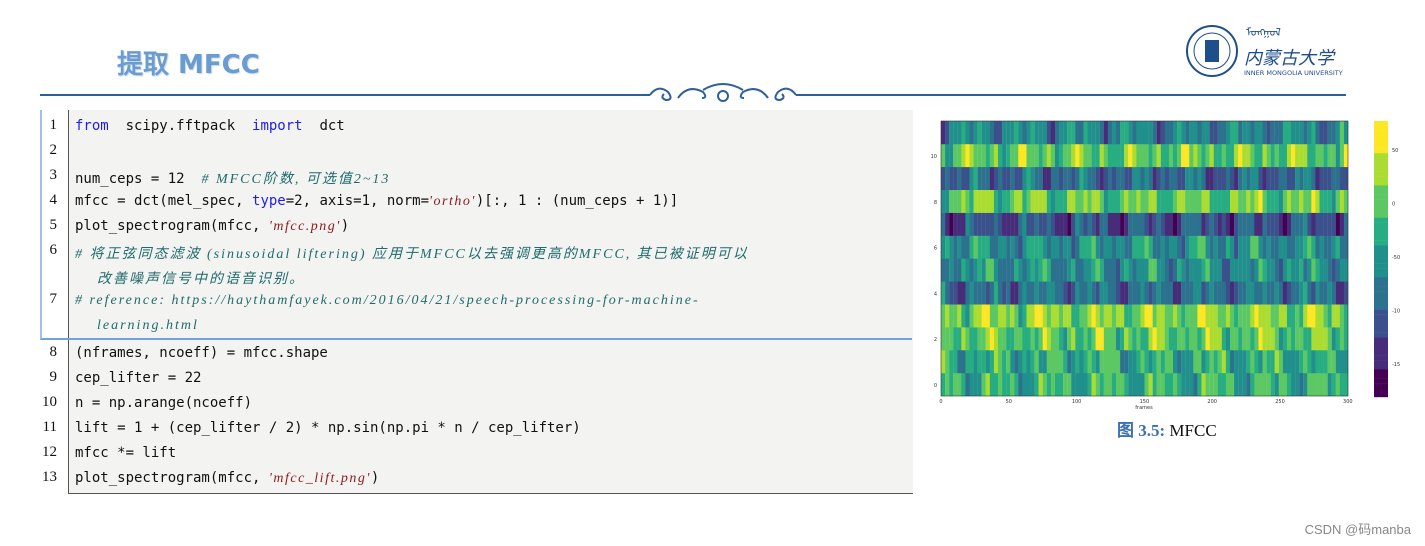 The width and height of the screenshot is (1425, 546). I want to click on colorbar, so click(1381, 259).